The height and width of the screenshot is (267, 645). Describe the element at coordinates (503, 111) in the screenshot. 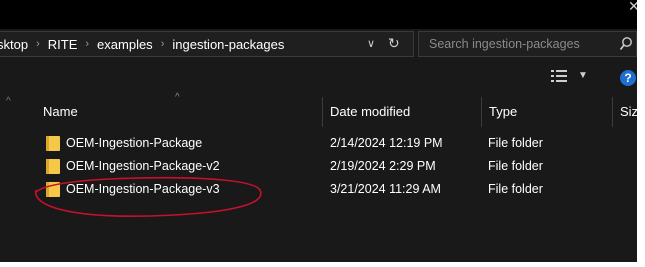

I see `column-header-type: Type` at that location.